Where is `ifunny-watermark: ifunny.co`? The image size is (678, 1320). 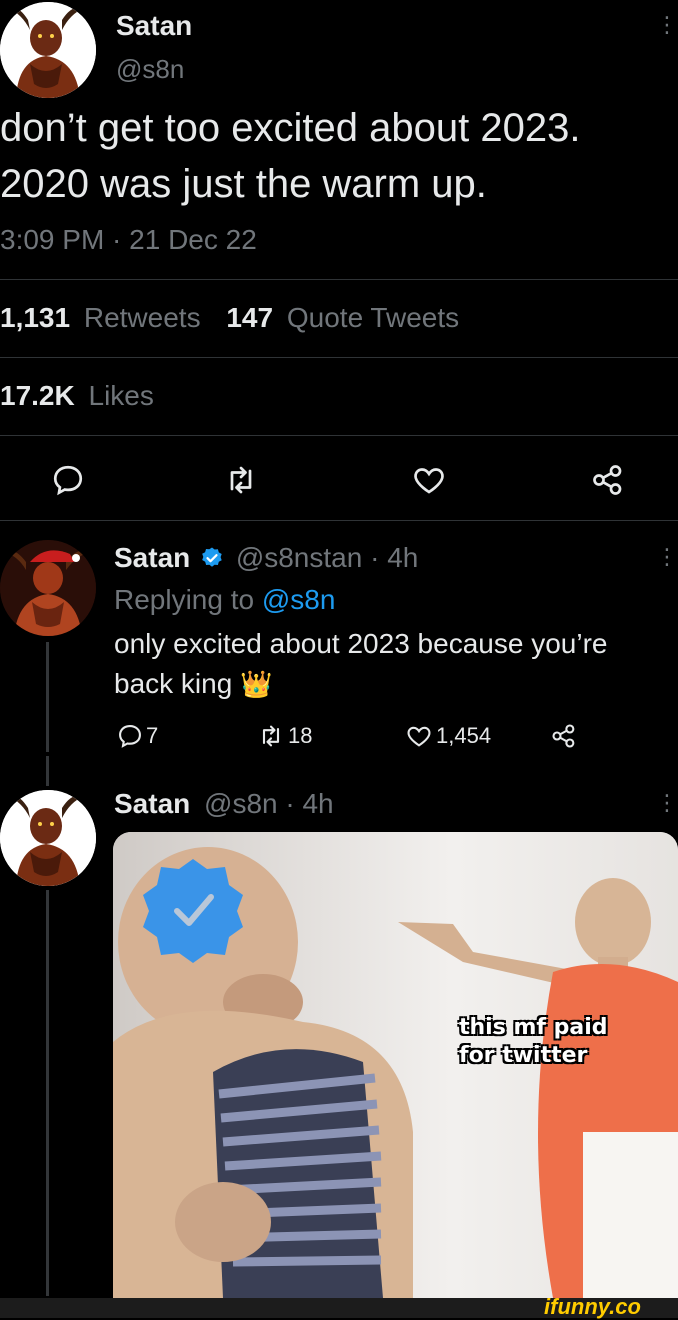
ifunny-watermark: ifunny.co is located at coordinates (592, 1306).